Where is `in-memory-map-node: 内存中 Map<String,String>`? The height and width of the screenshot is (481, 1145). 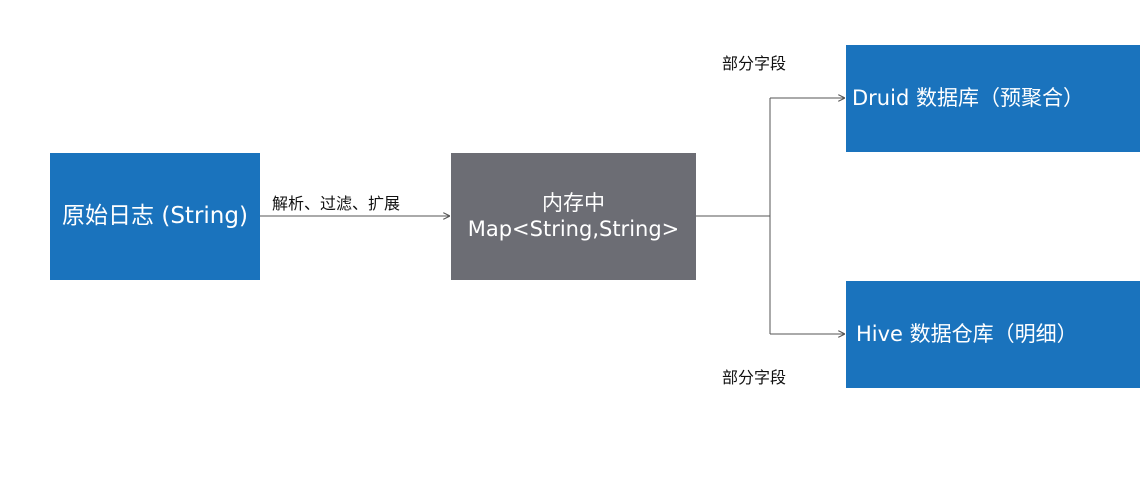
in-memory-map-node: 内存中 Map<String,String> is located at coordinates (573, 216).